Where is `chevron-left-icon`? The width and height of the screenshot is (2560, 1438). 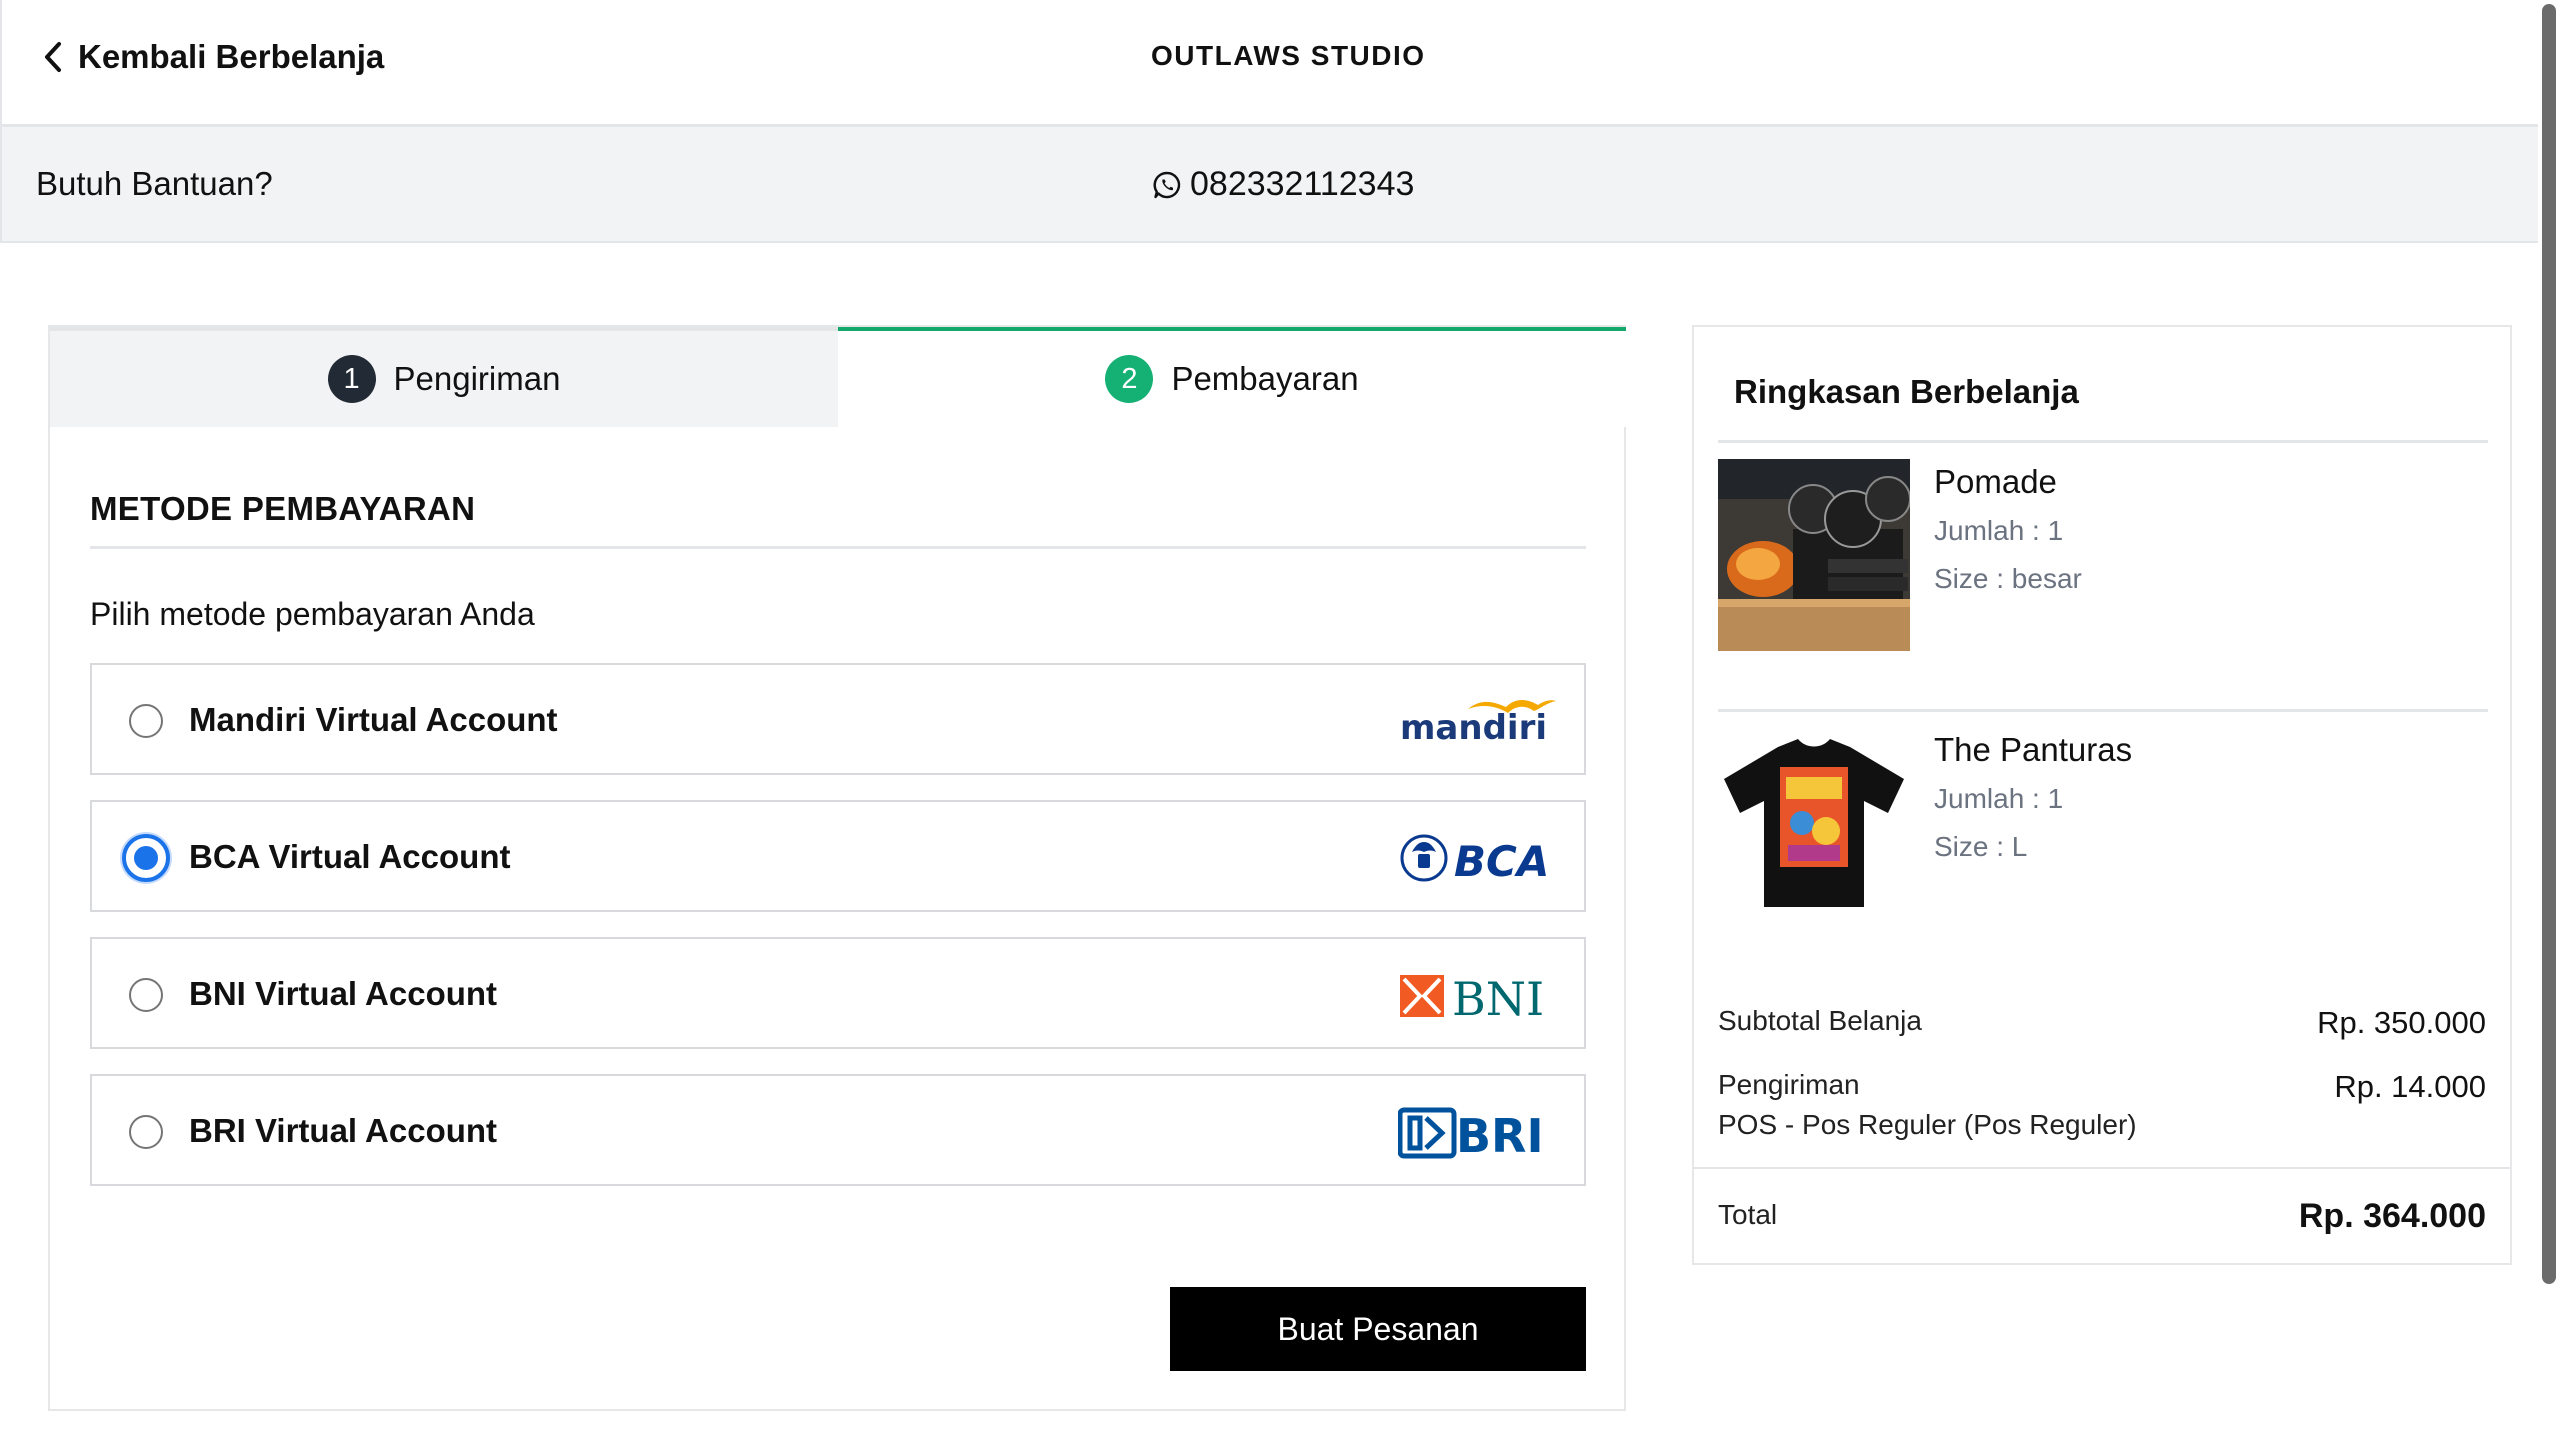 chevron-left-icon is located at coordinates (53, 57).